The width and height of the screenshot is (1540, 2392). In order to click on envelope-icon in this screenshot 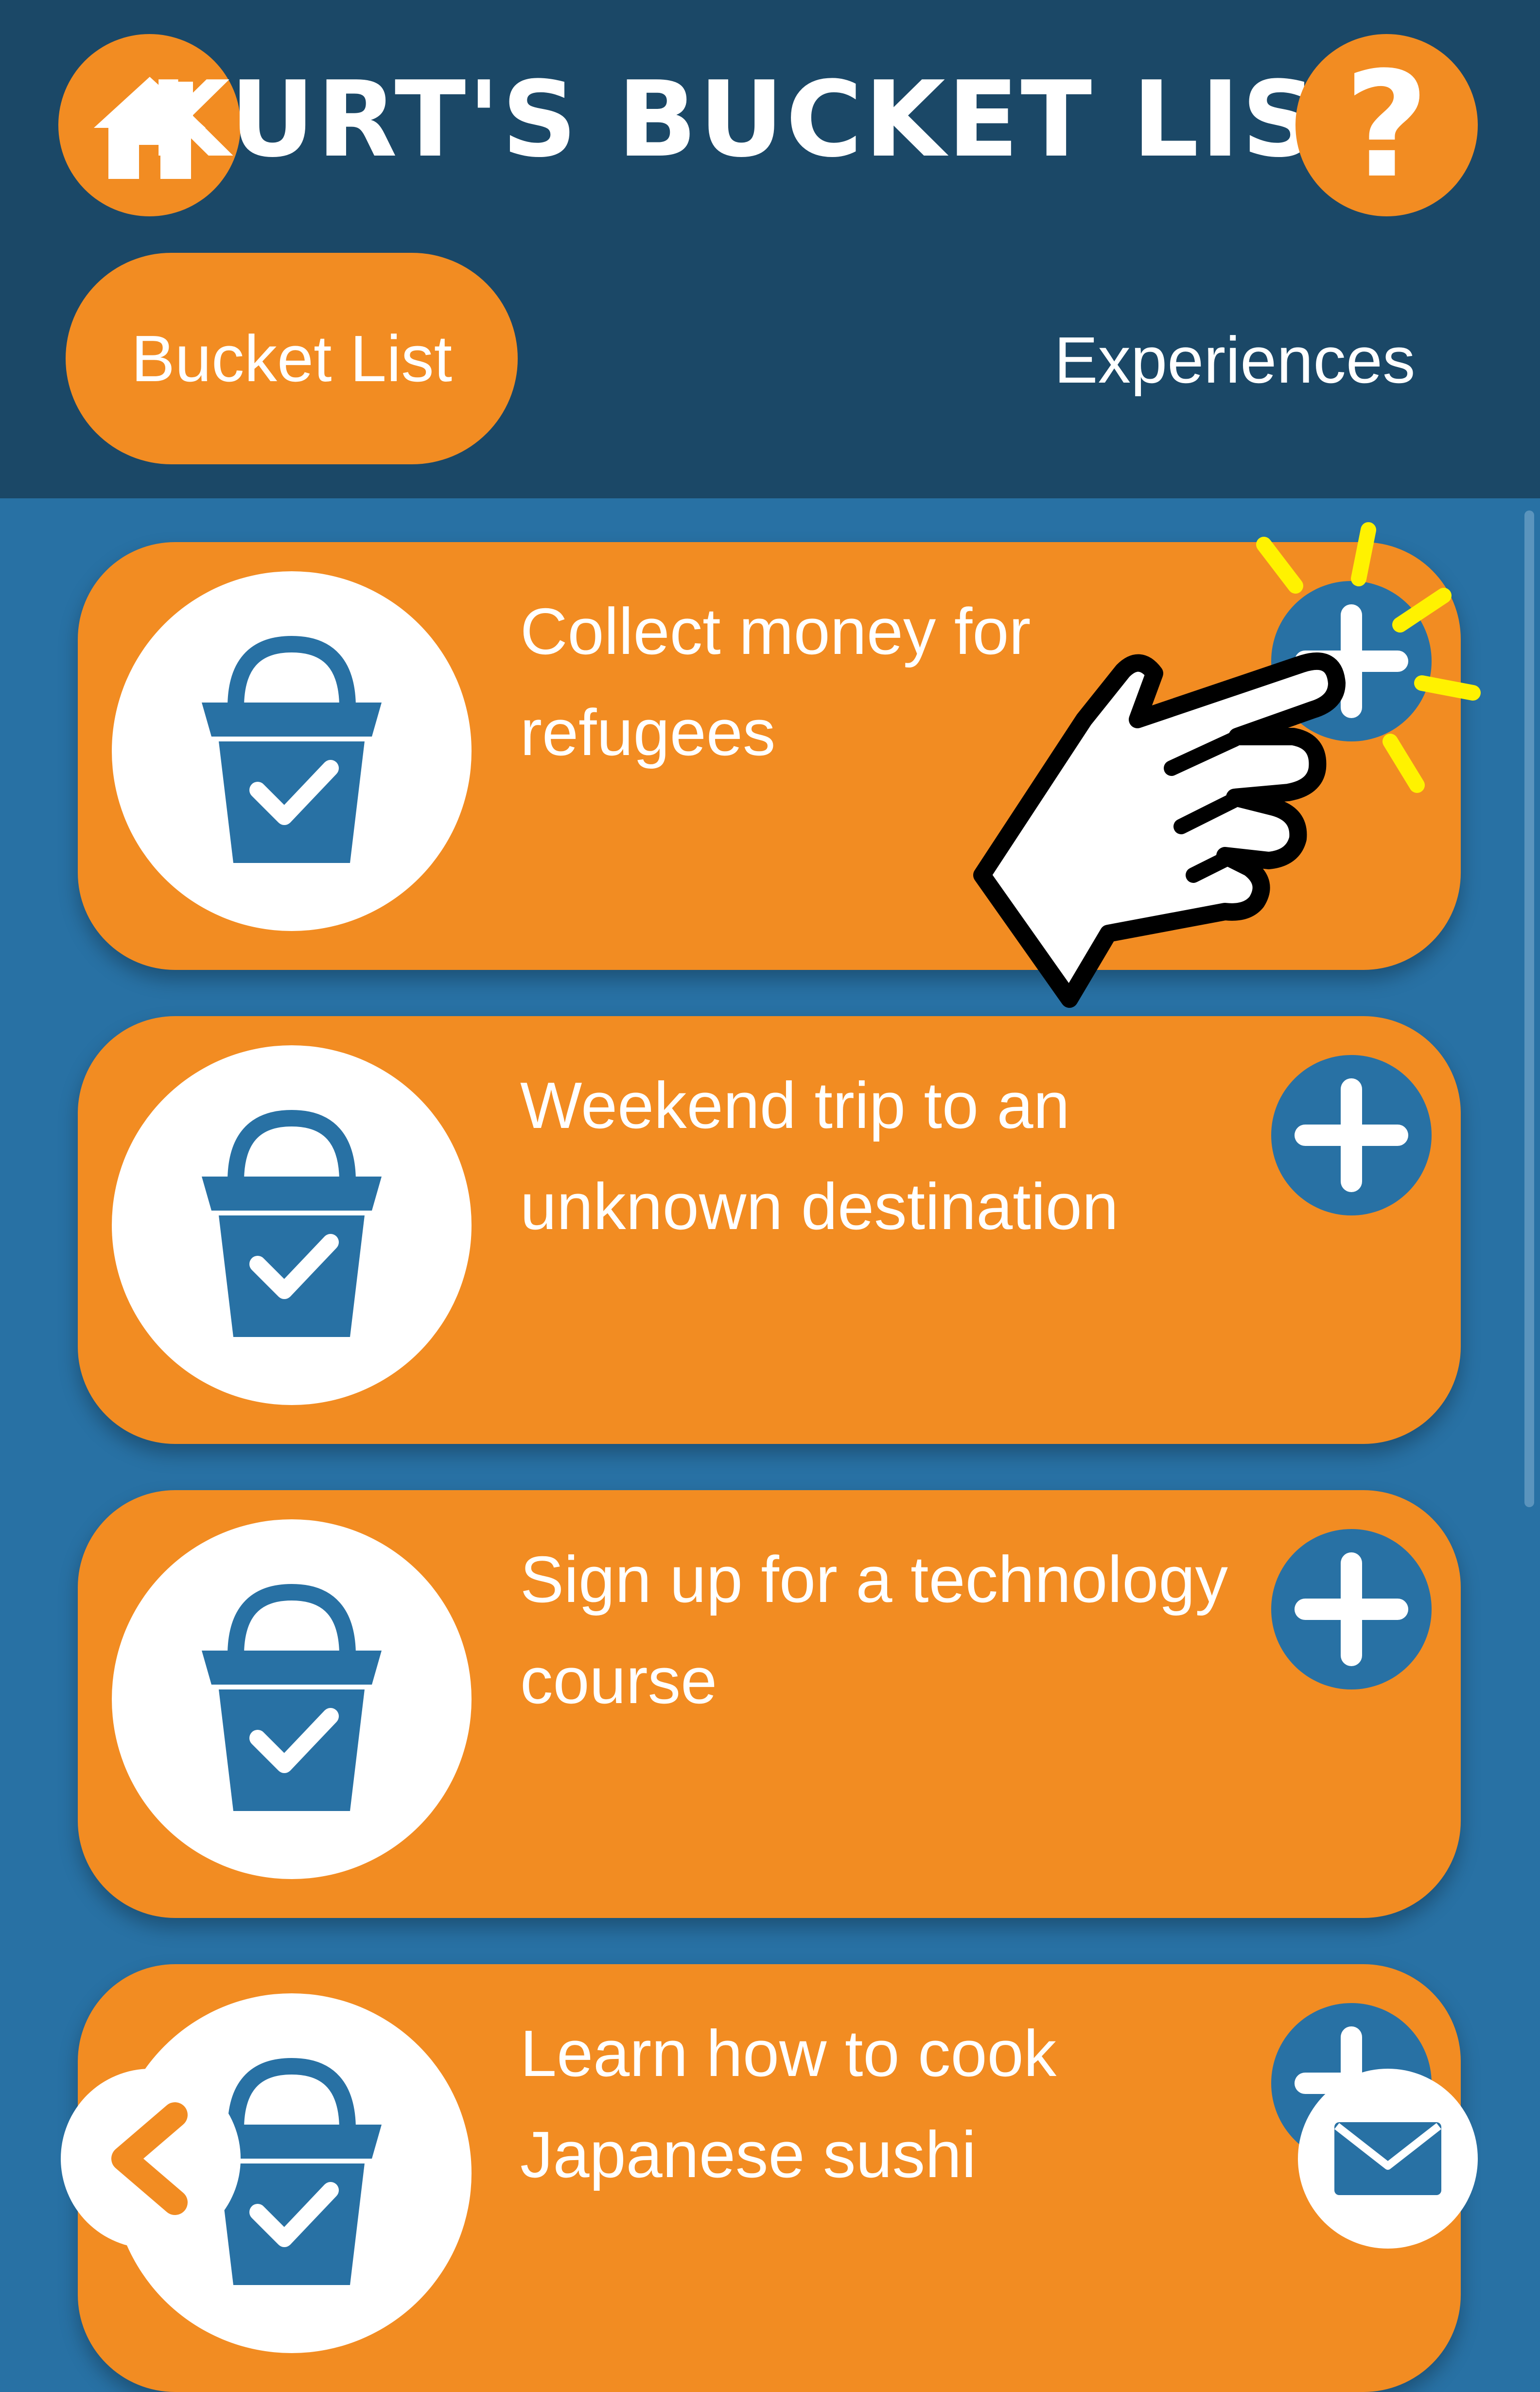, I will do `click(1387, 2158)`.